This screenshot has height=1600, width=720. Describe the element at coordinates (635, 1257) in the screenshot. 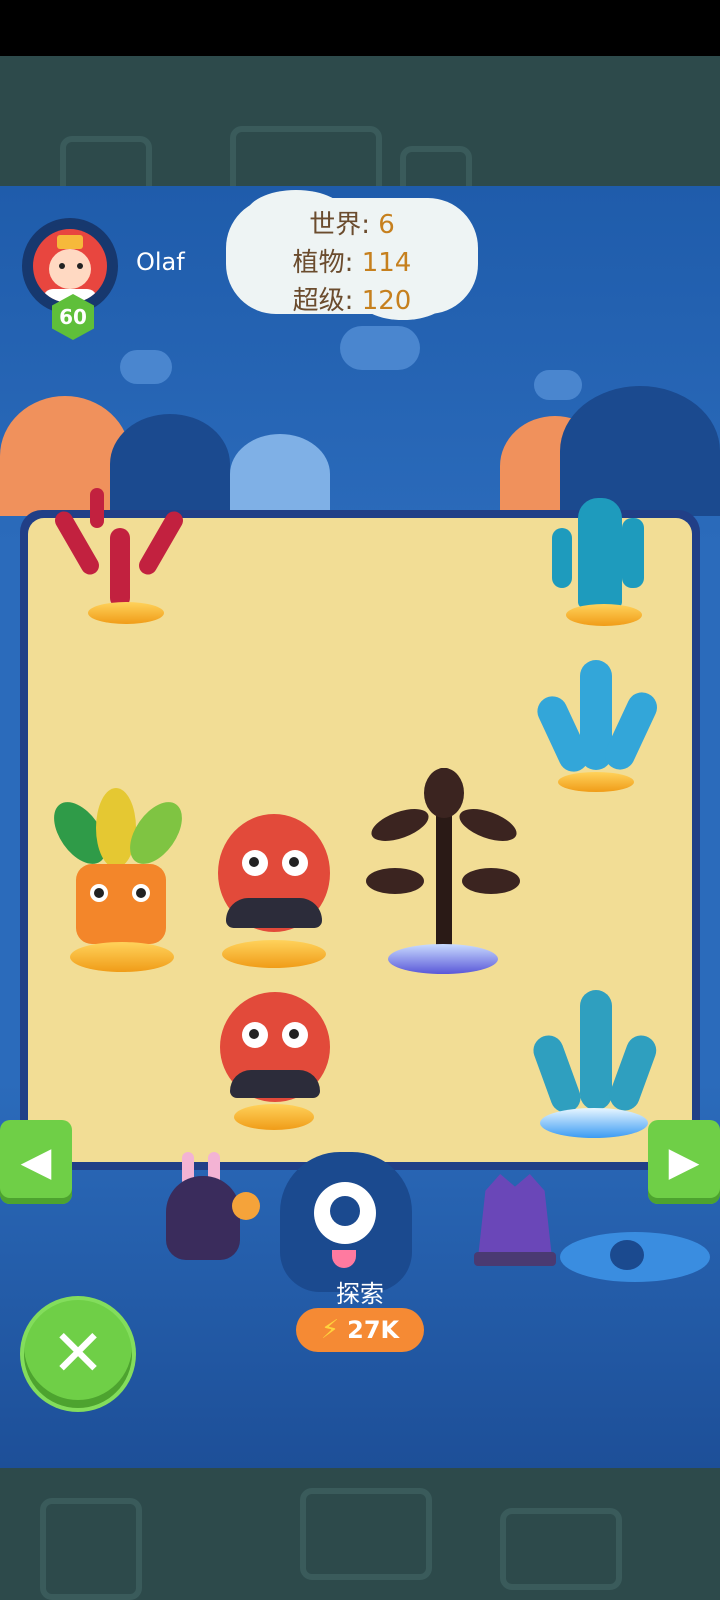

I see `pond-decoration` at that location.